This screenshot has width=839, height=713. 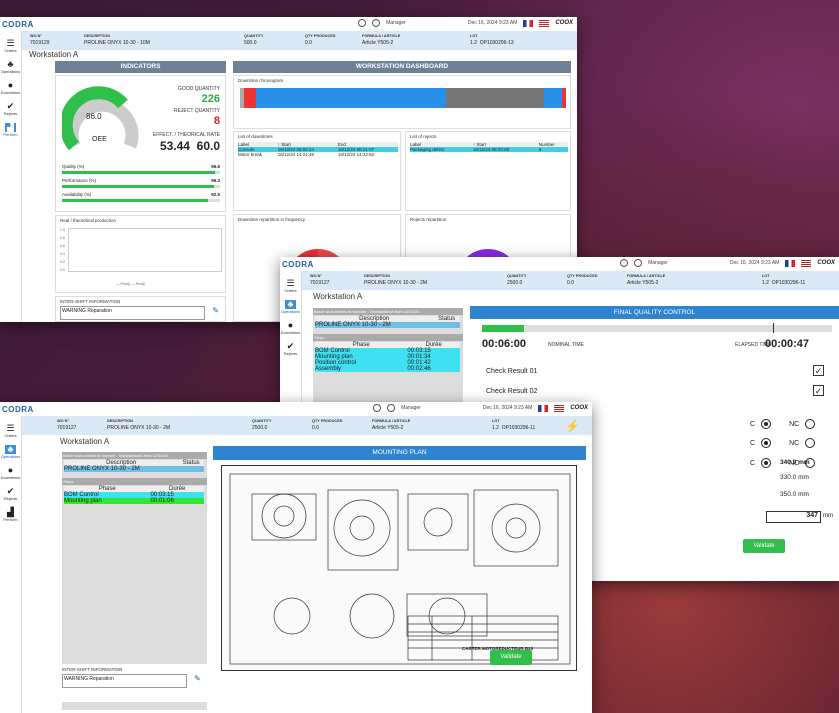 What do you see at coordinates (657, 328) in the screenshot?
I see `time-progress` at bounding box center [657, 328].